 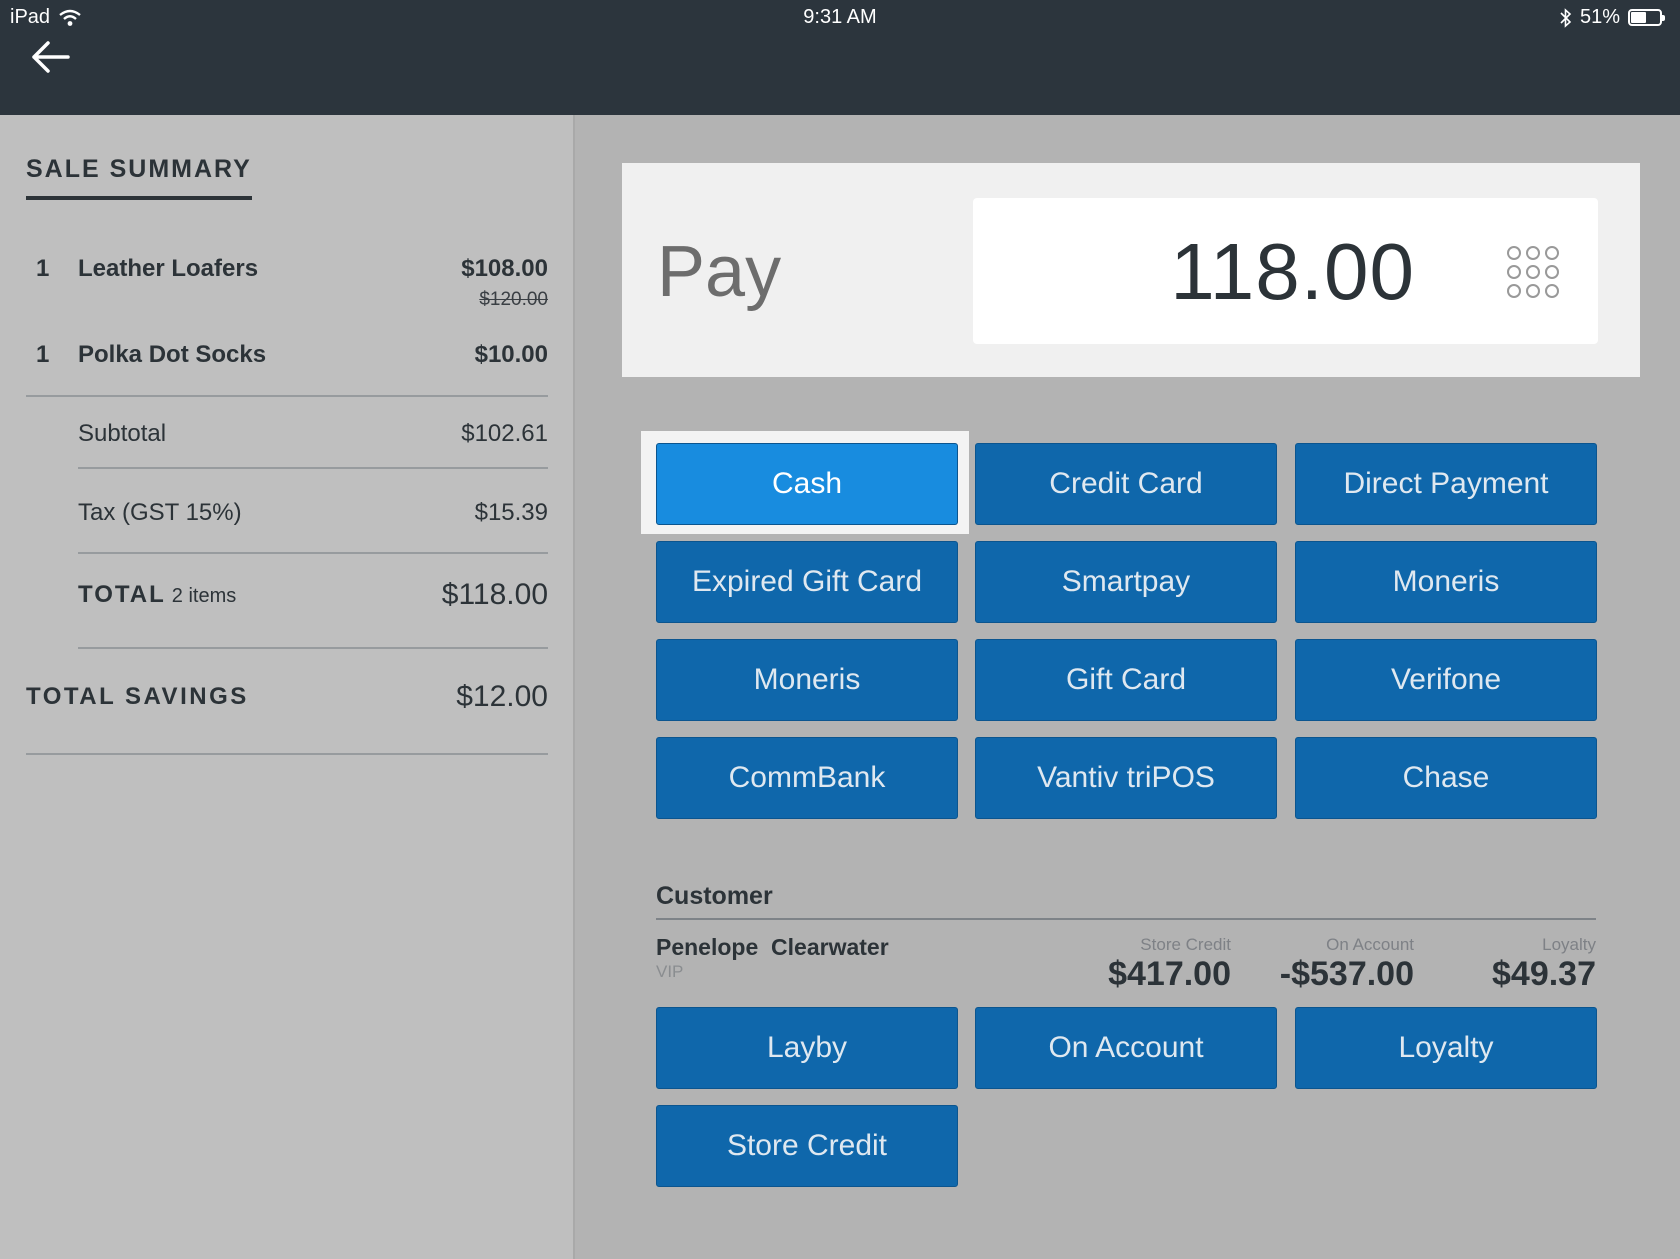 I want to click on status-right: 51%, so click(x=1612, y=17).